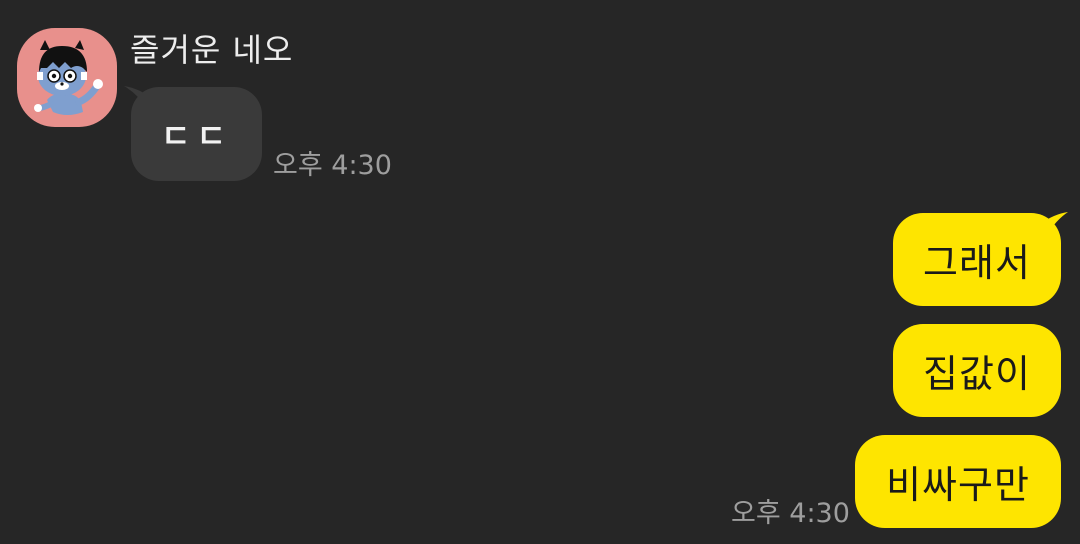  I want to click on kakao-neo-character-icon, so click(68, 77).